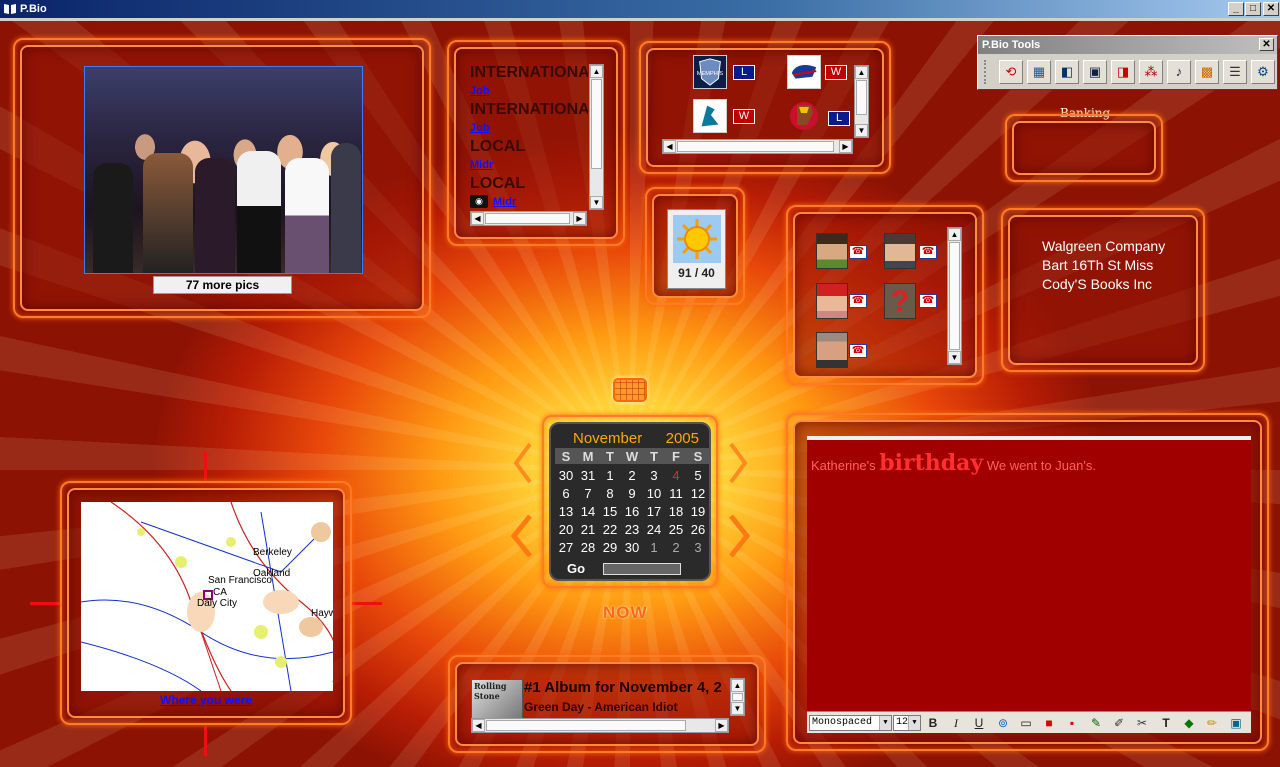 This screenshot has height=767, width=1280. I want to click on calendar-day: 31, so click(588, 476).